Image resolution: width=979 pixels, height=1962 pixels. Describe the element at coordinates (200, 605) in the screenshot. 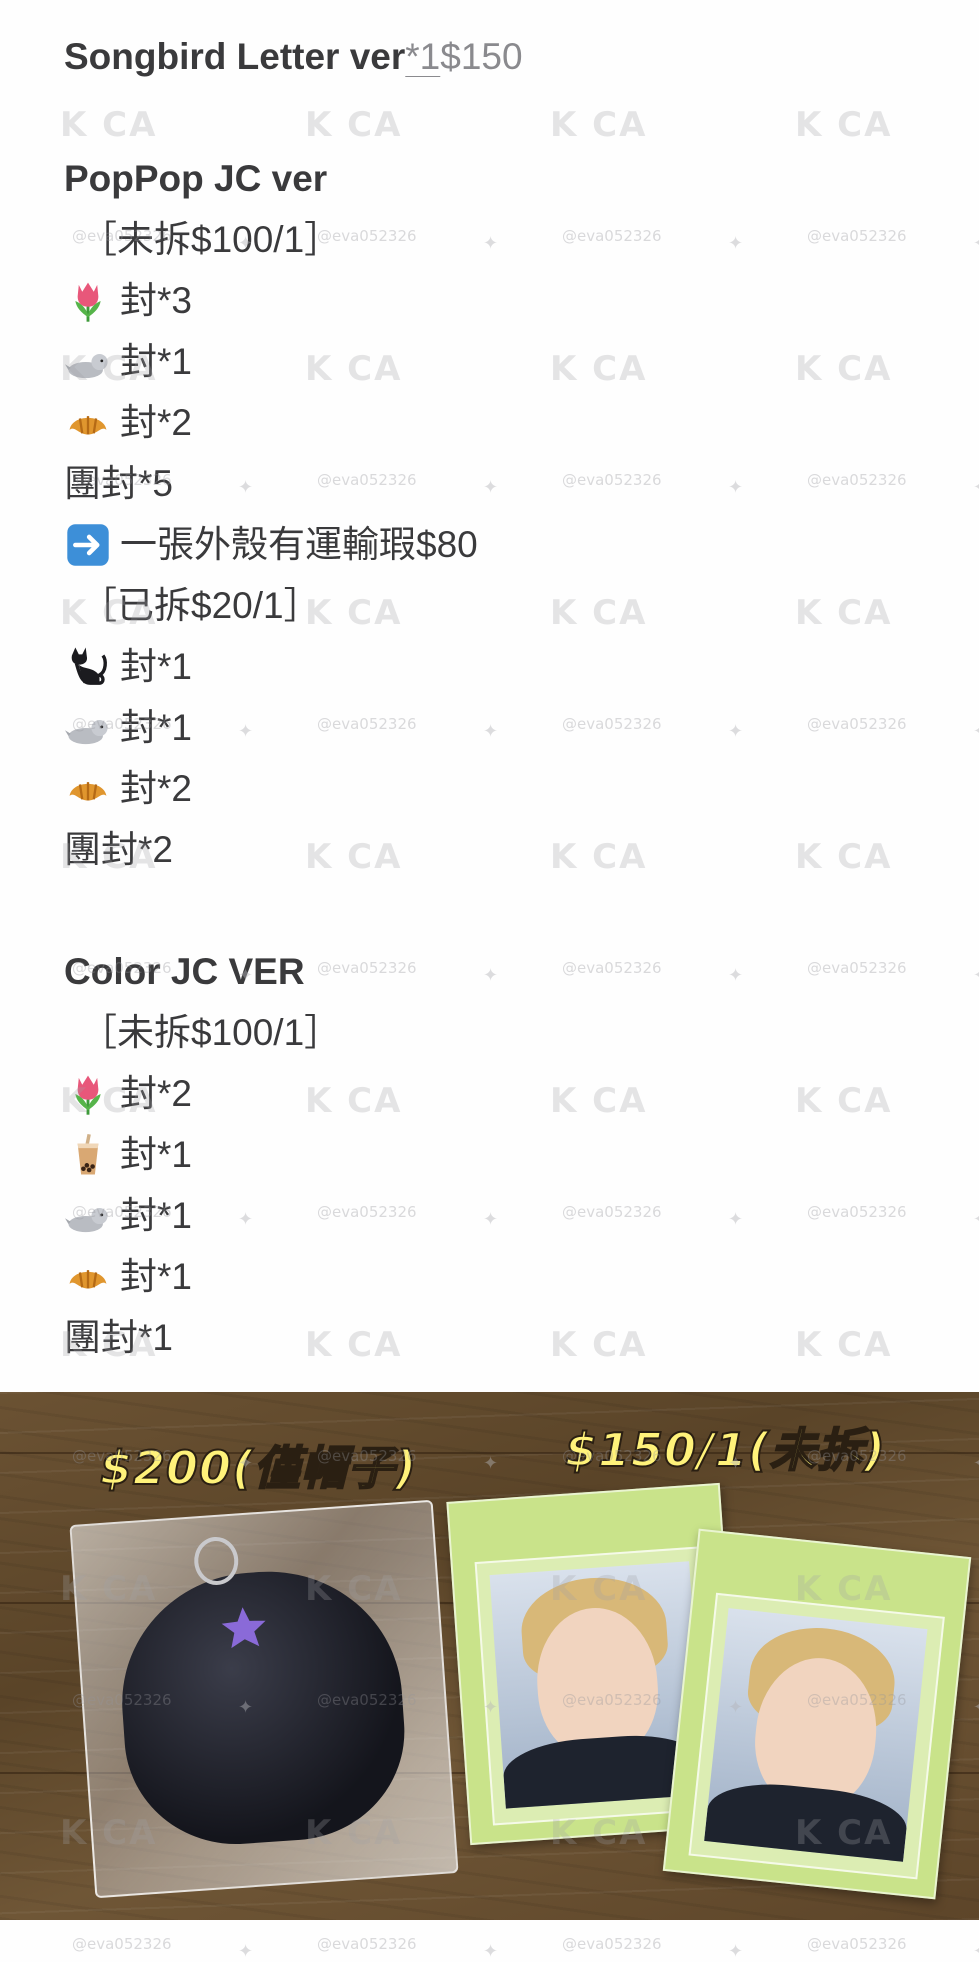

I see `poppop-opened: ［已拆$20/1］` at that location.